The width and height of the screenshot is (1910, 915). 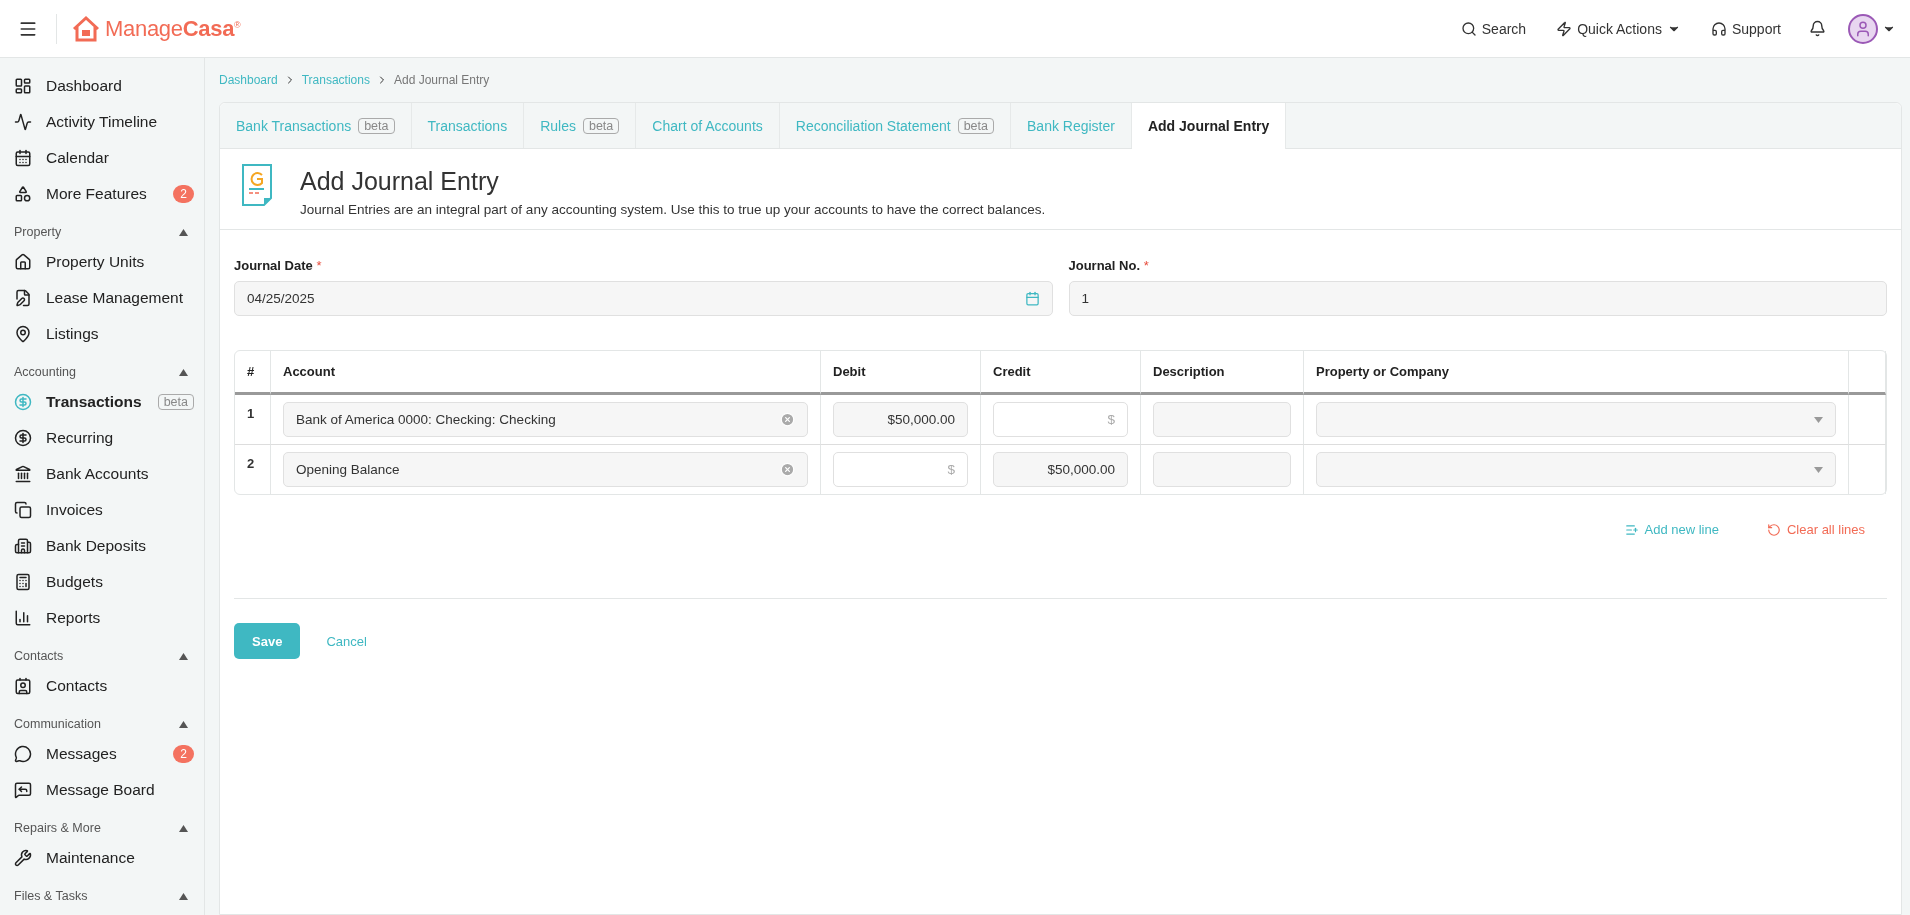 I want to click on list-plus-icon, so click(x=1631, y=529).